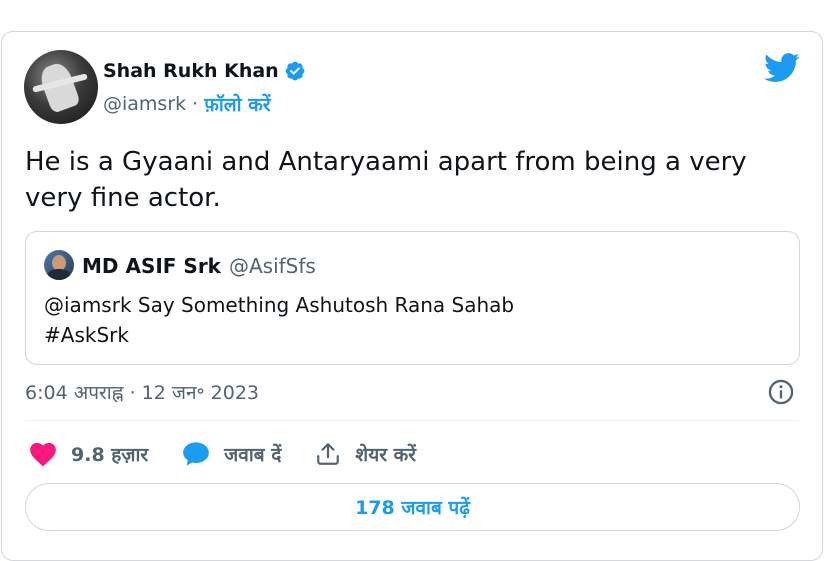  I want to click on like-button: 9.8 हज़ार, so click(88, 454).